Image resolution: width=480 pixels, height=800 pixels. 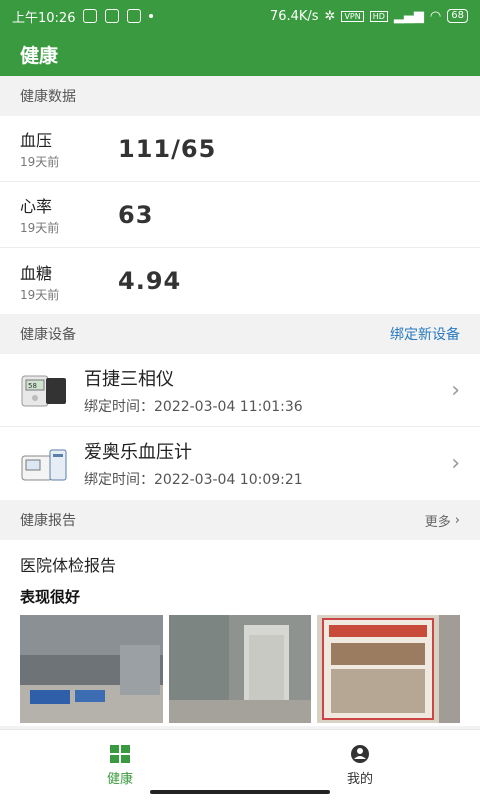 What do you see at coordinates (32, 386) in the screenshot?
I see `svg-text: 58` at bounding box center [32, 386].